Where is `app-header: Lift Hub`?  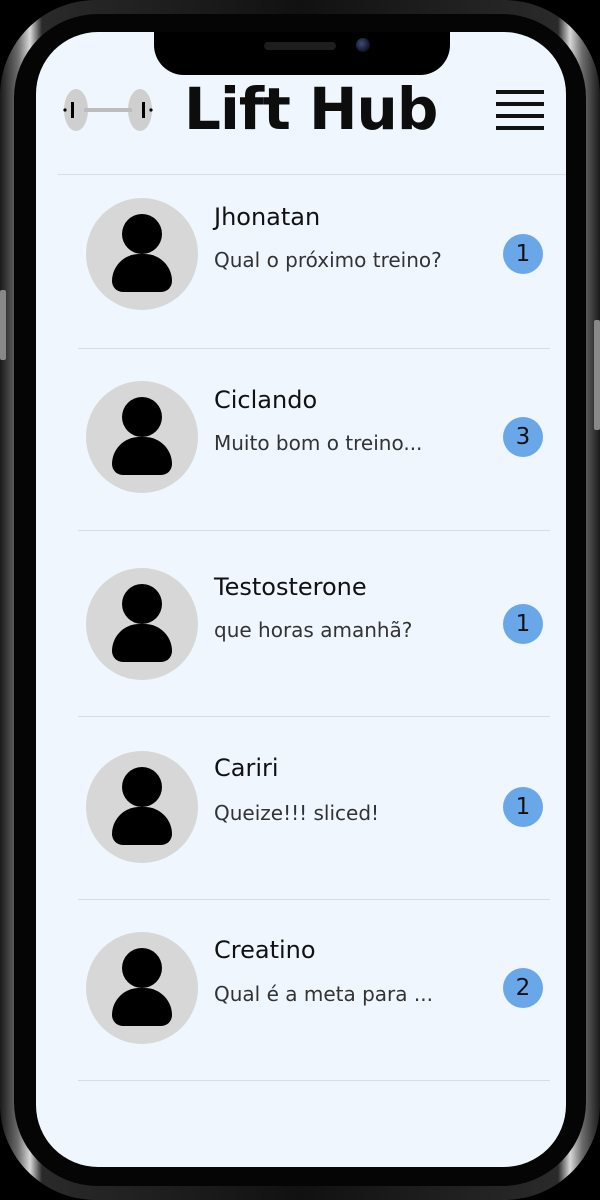
app-header: Lift Hub is located at coordinates (301, 122).